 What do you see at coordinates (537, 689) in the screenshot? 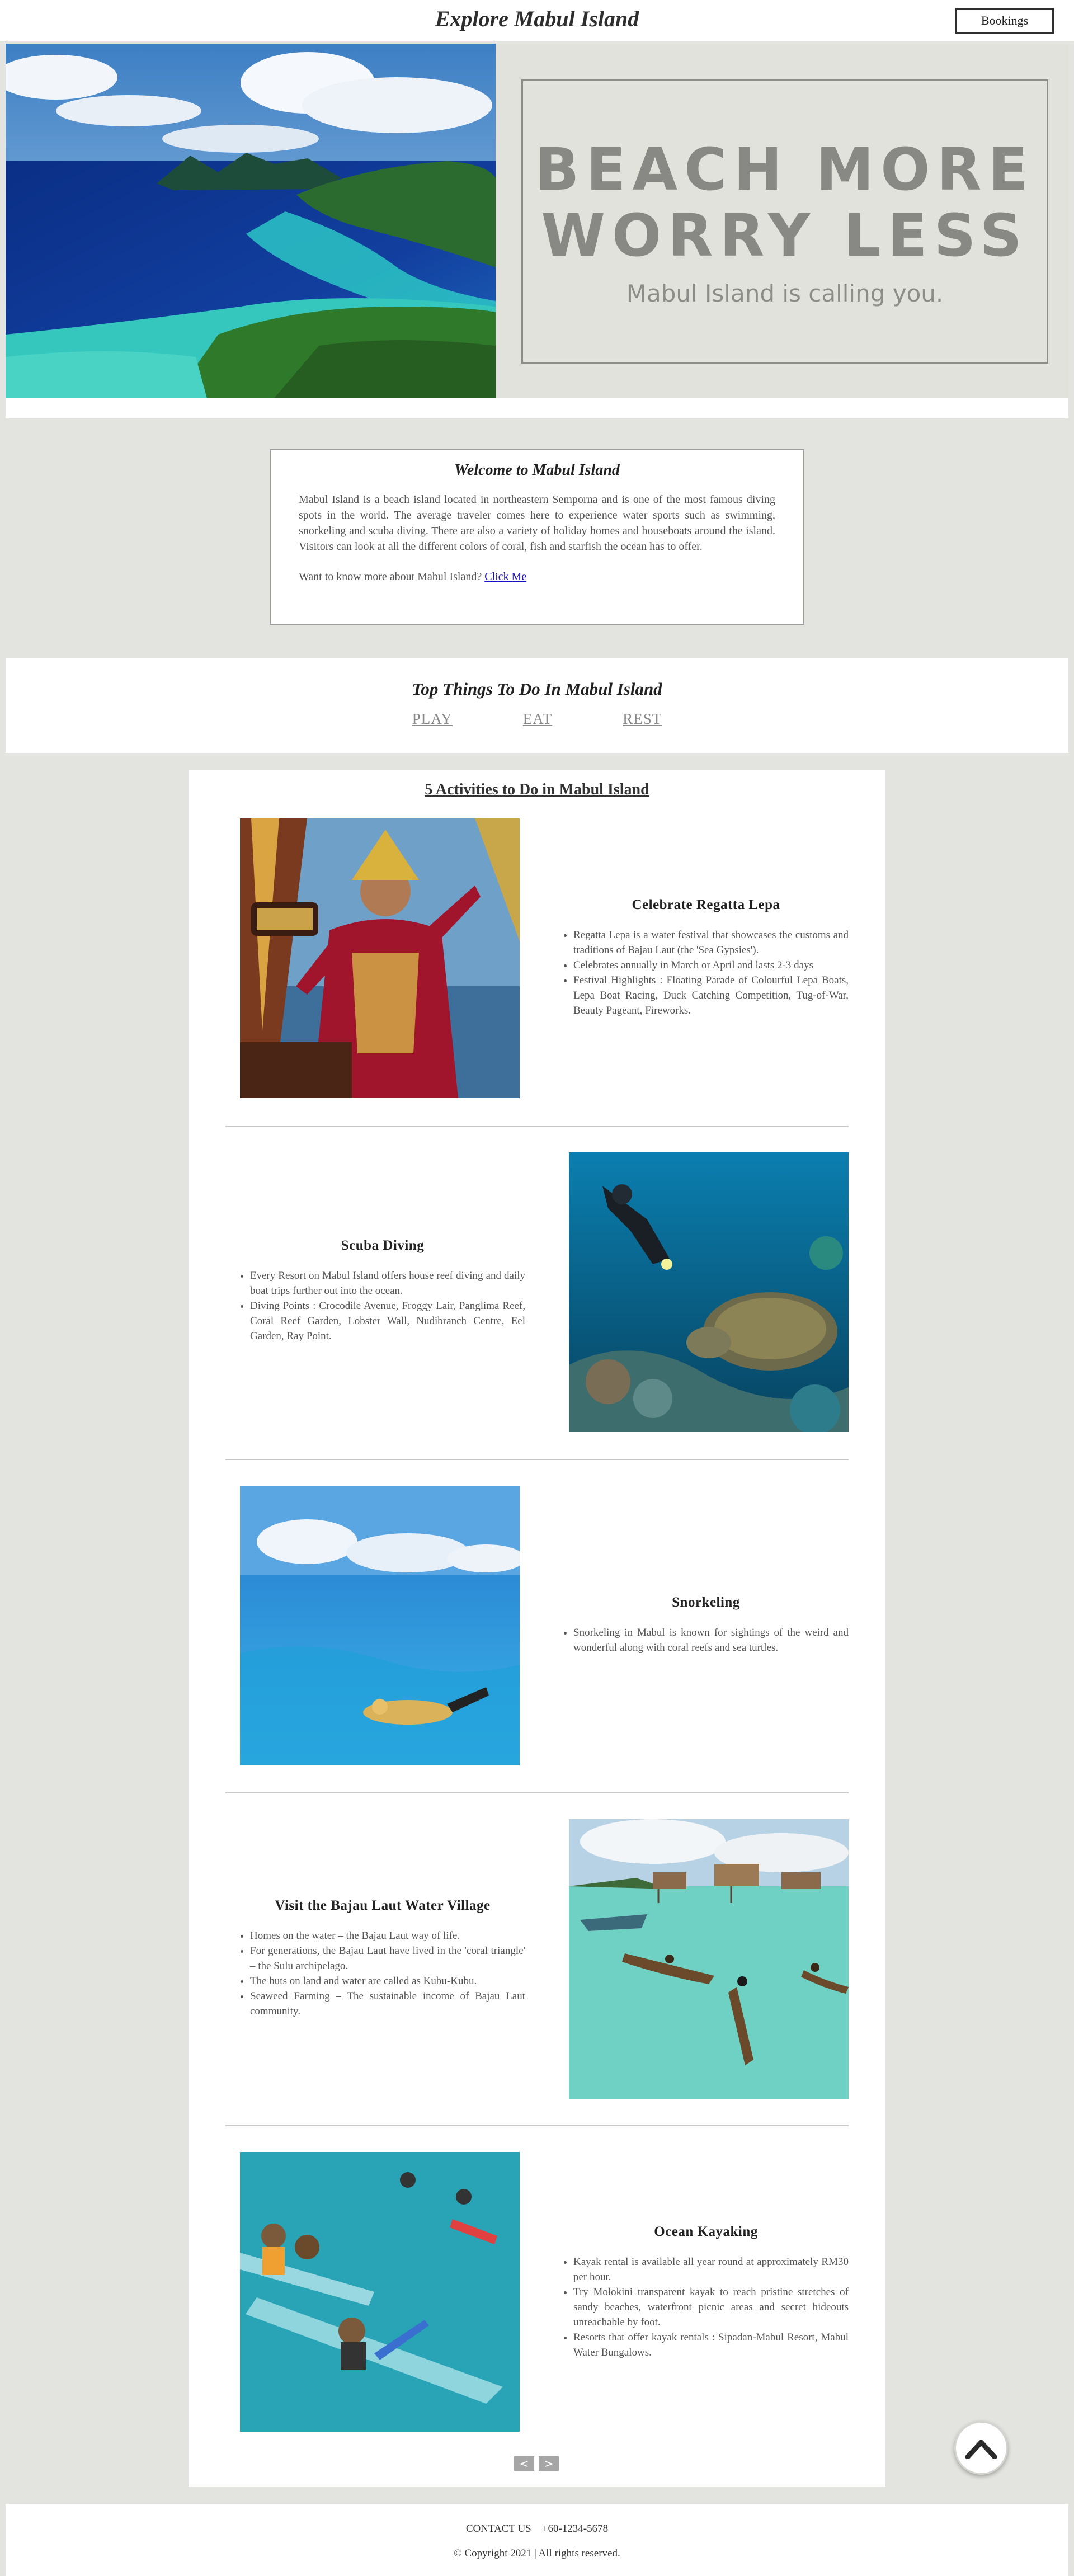
I see `top-things-title: Top Things To Do In Mabul Island` at bounding box center [537, 689].